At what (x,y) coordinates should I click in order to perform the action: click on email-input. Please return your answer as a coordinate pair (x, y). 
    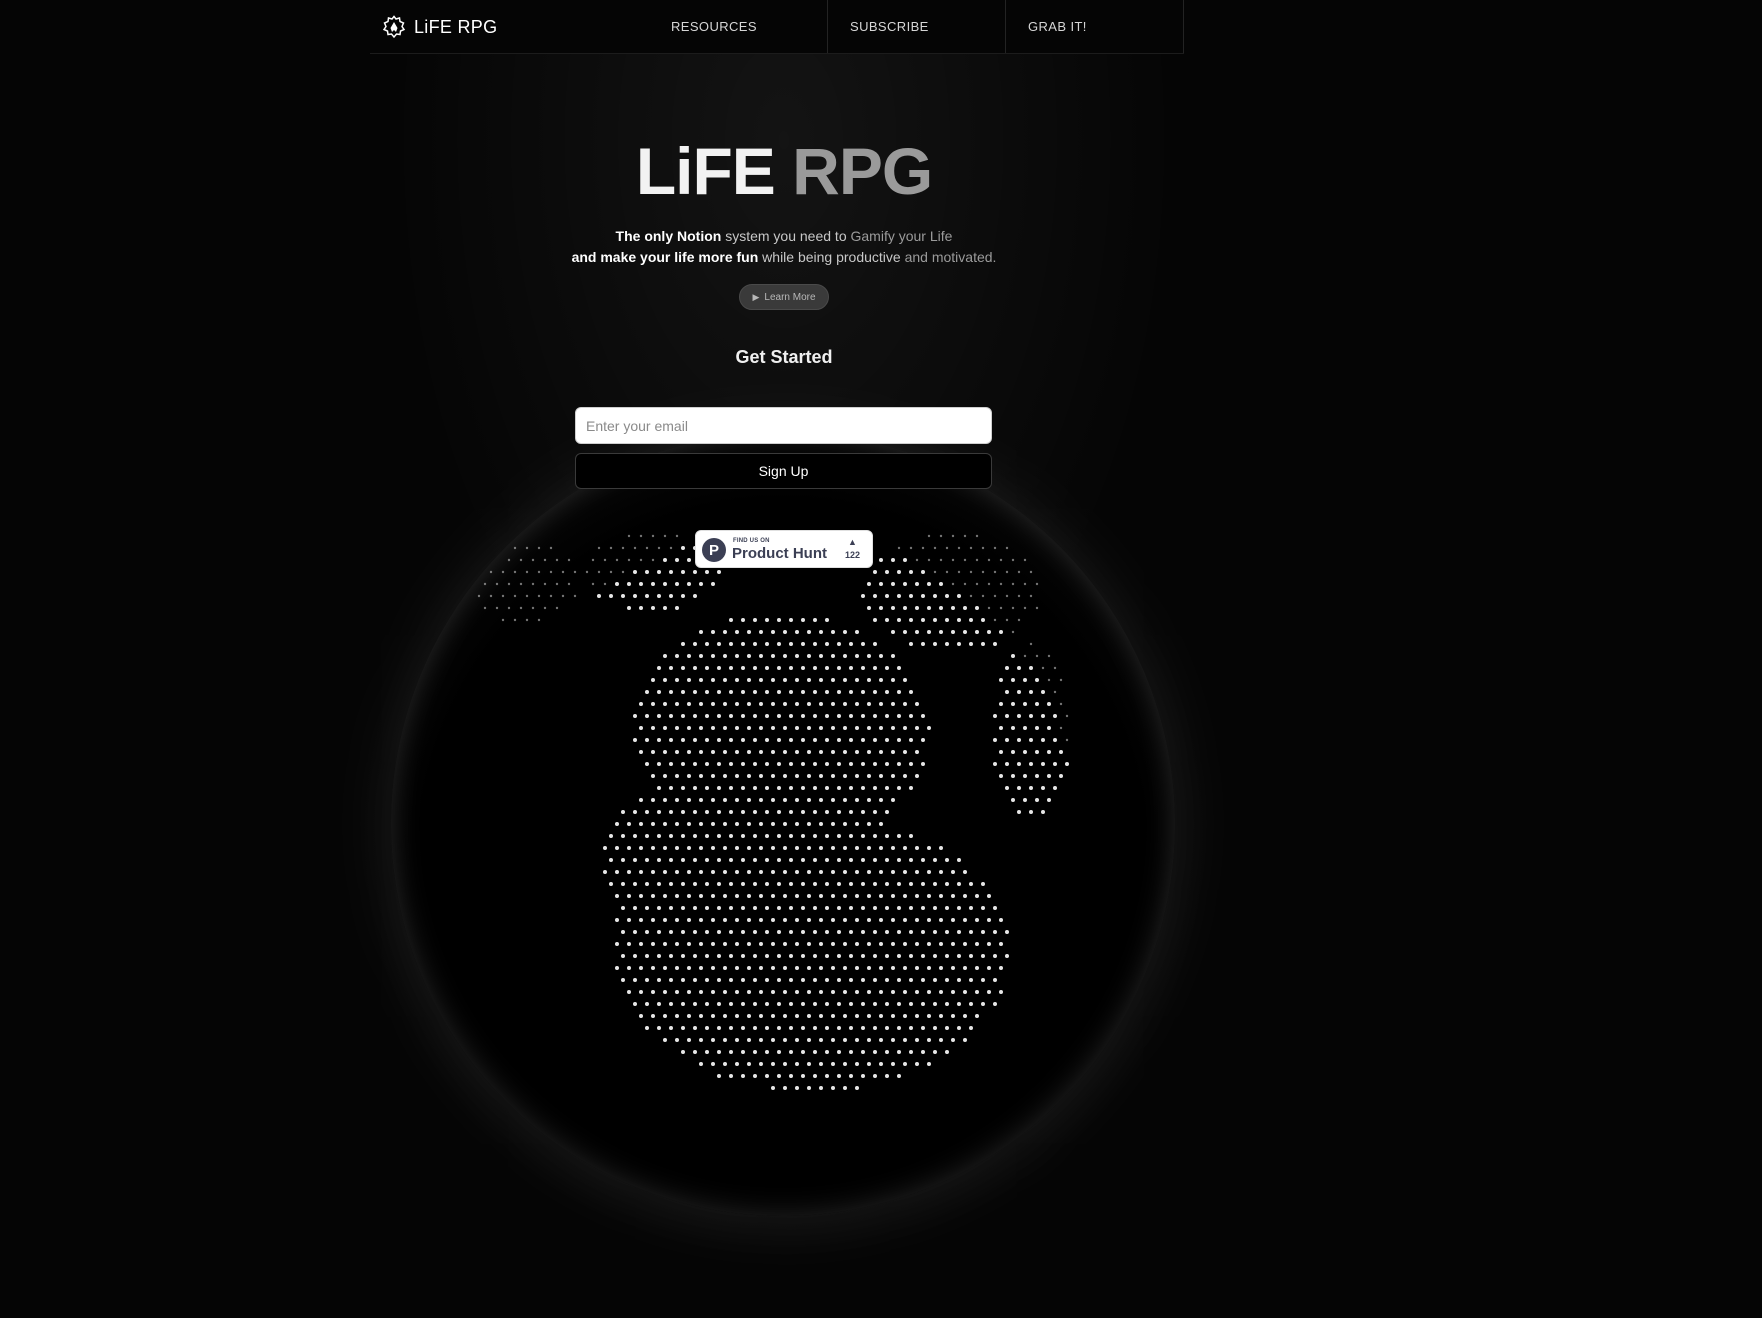
    Looking at the image, I should click on (783, 425).